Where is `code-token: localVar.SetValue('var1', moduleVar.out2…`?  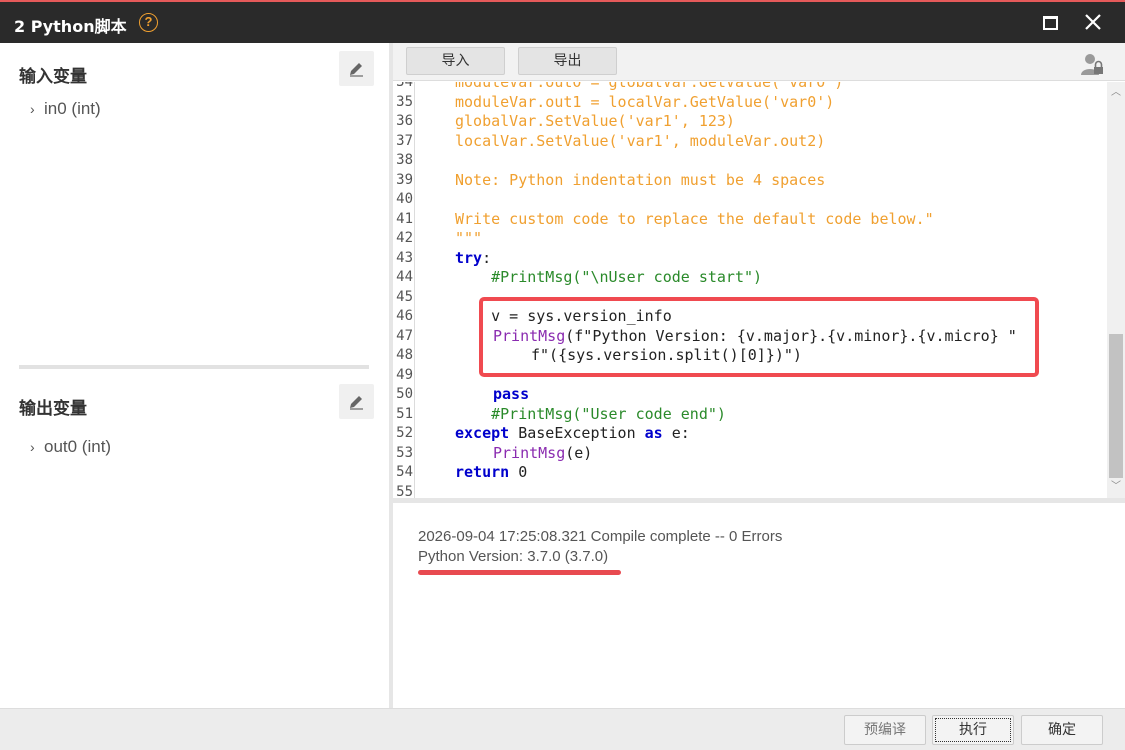
code-token: localVar.SetValue('var1', moduleVar.out2… is located at coordinates (640, 140).